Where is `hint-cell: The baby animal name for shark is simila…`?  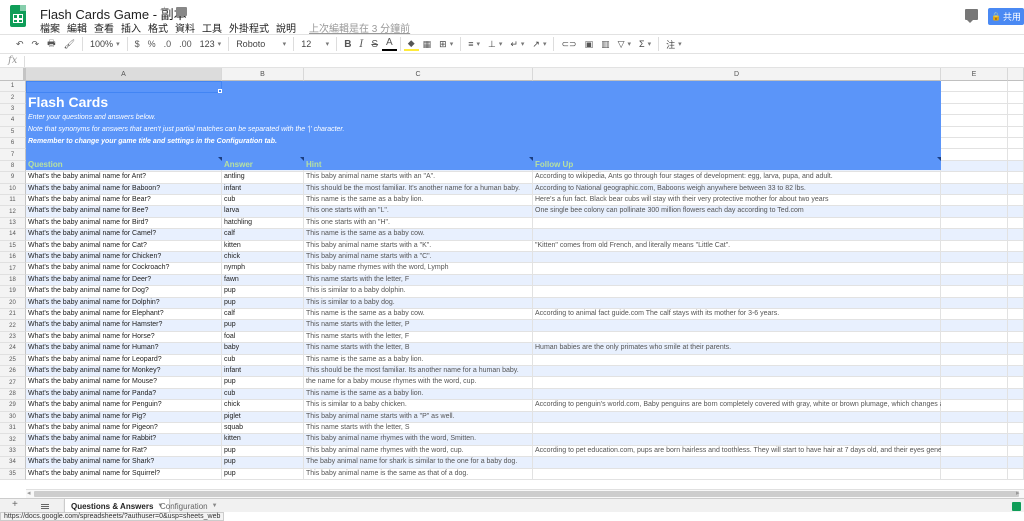
hint-cell: The baby animal name for shark is simila… is located at coordinates (418, 463).